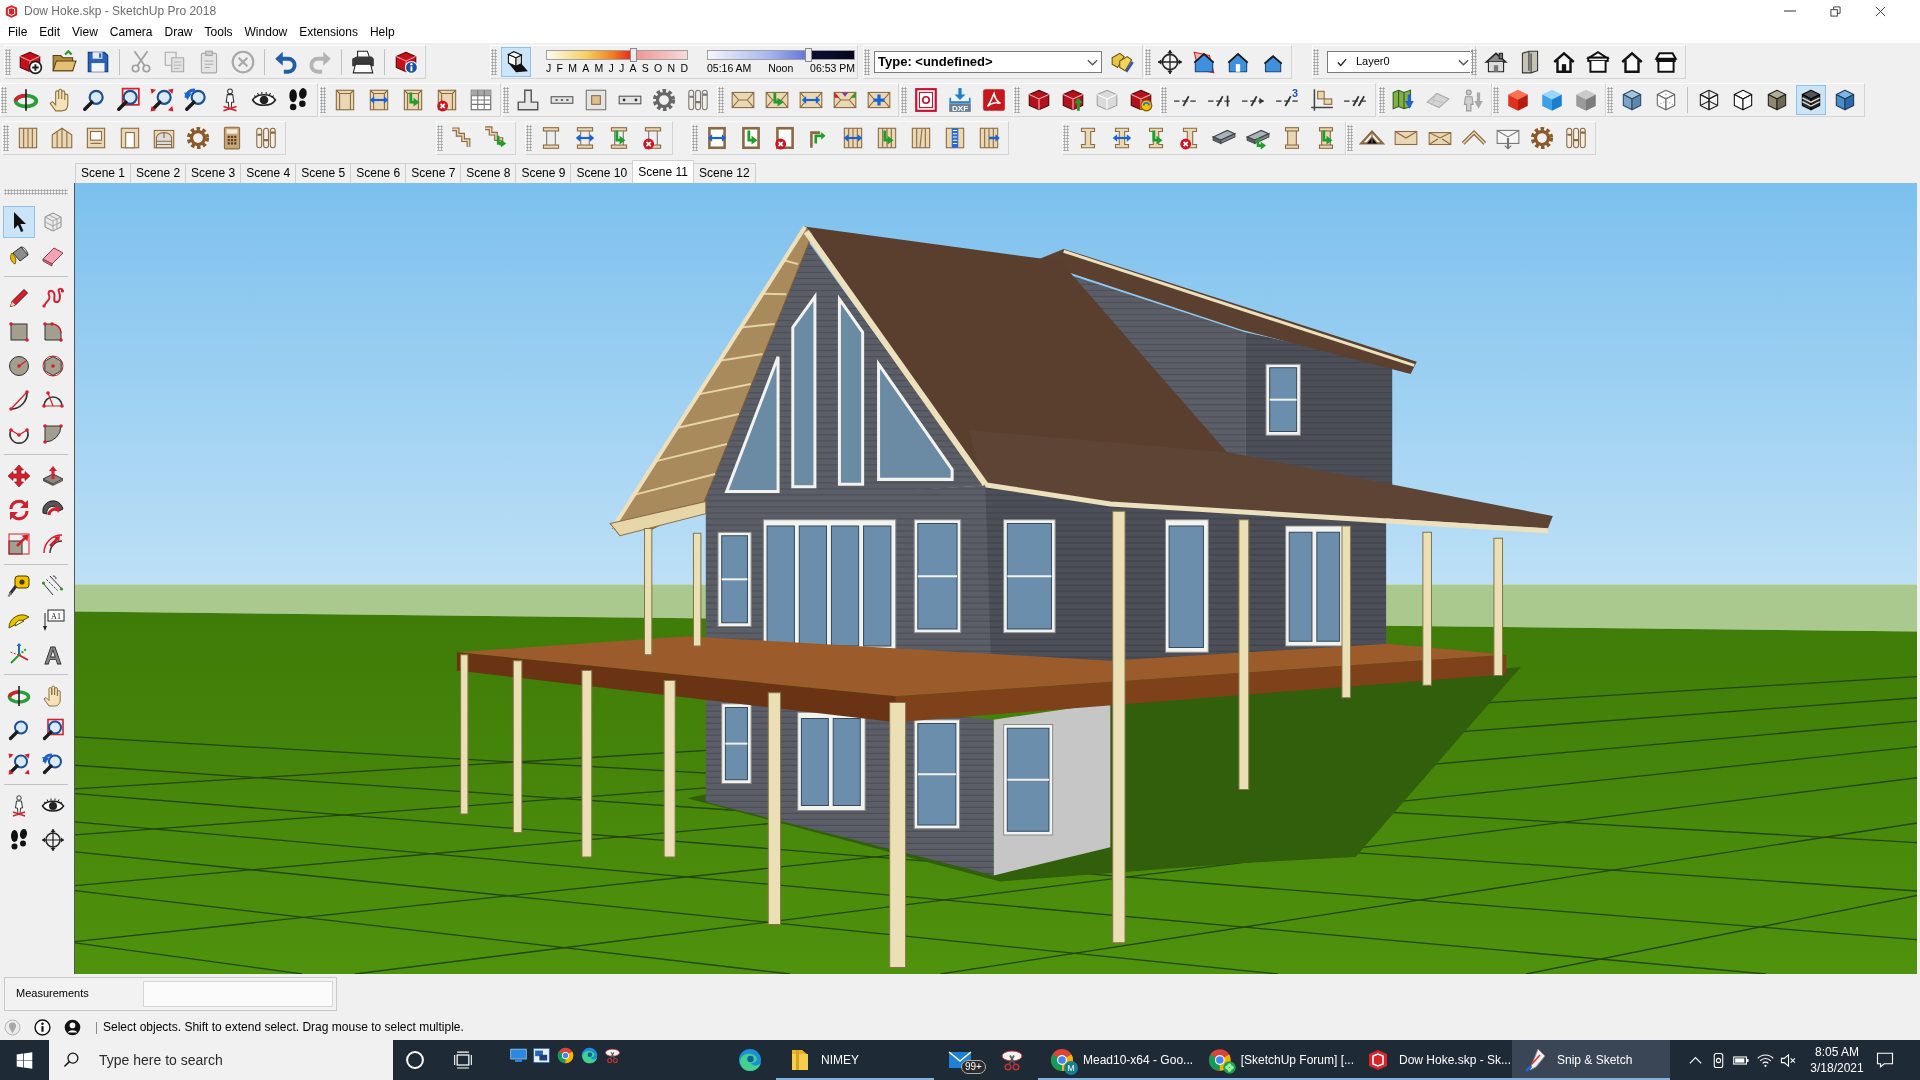 This screenshot has width=1920, height=1080. What do you see at coordinates (463, 1060) in the screenshot?
I see `task-view-icon` at bounding box center [463, 1060].